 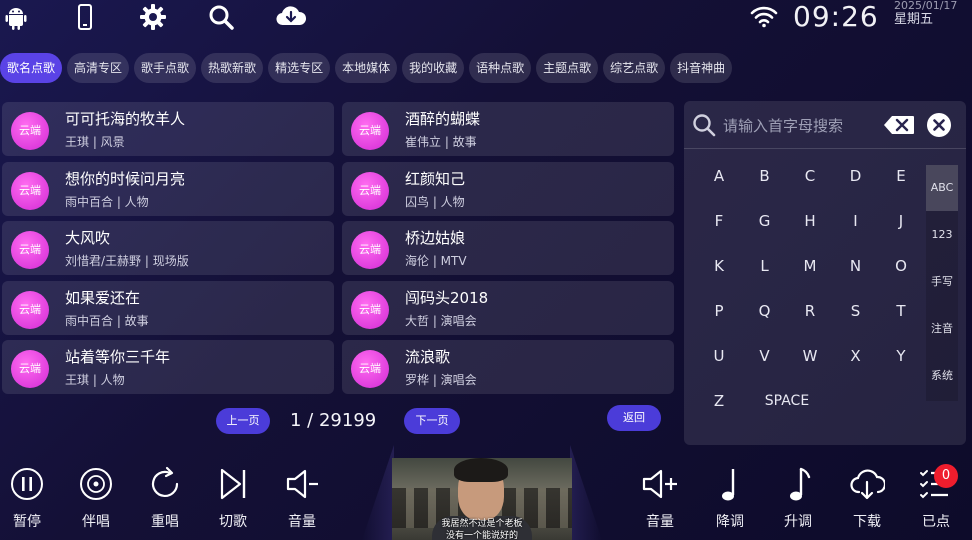 I want to click on tab-4: 精选专区, so click(x=299, y=68).